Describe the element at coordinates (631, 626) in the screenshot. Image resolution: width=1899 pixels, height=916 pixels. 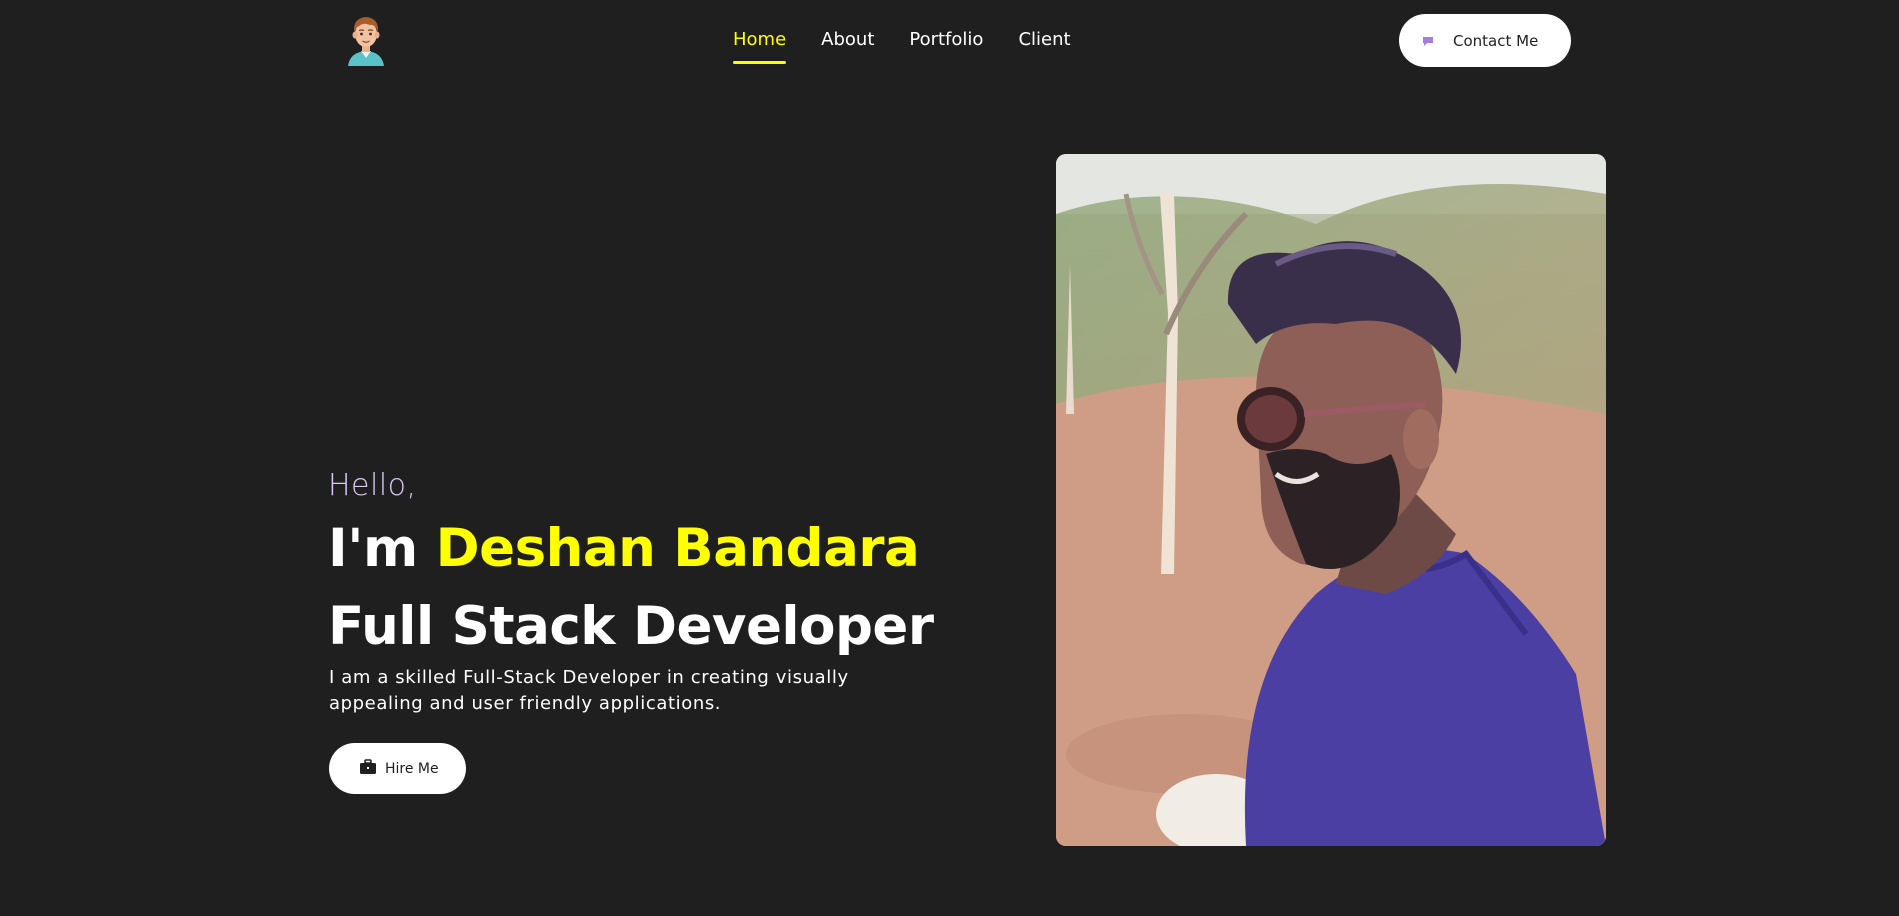
I see `role-heading: Full Stack Developer` at that location.